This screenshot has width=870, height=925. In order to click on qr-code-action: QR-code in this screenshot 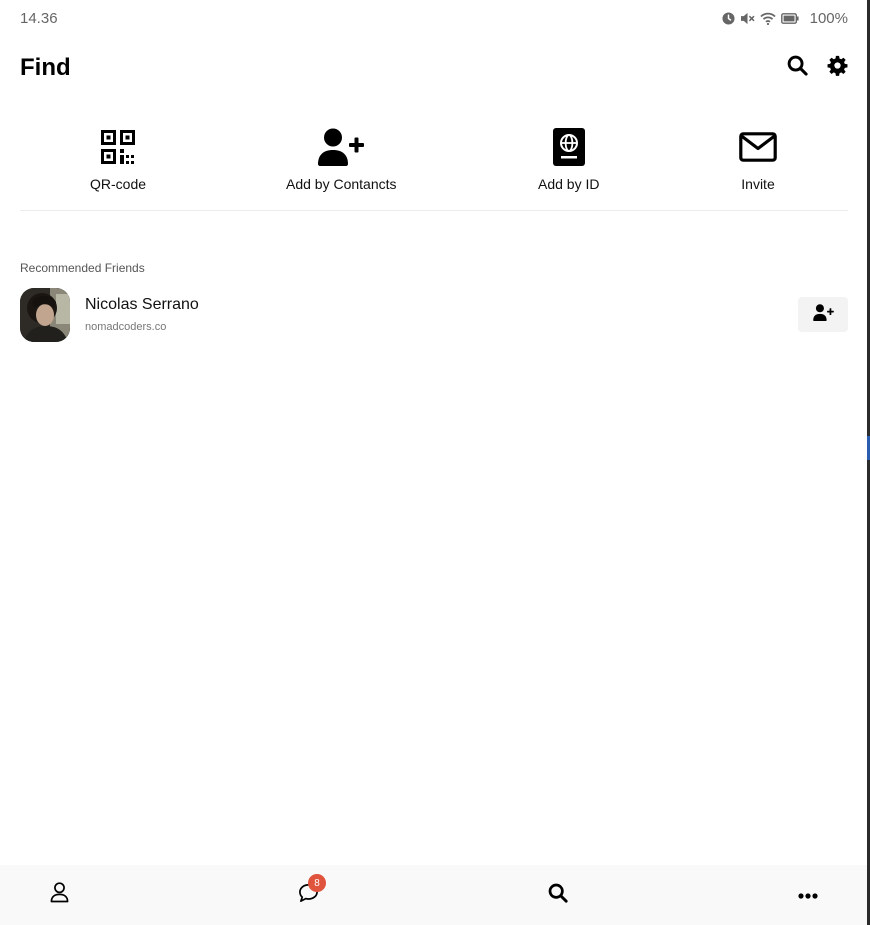, I will do `click(118, 159)`.